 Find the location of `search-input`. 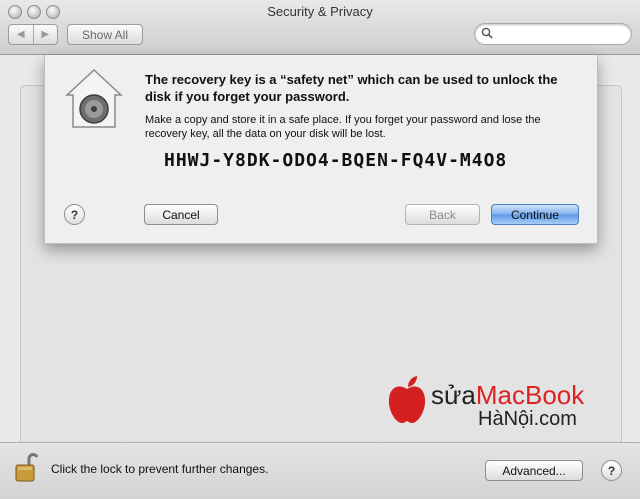

search-input is located at coordinates (562, 35).